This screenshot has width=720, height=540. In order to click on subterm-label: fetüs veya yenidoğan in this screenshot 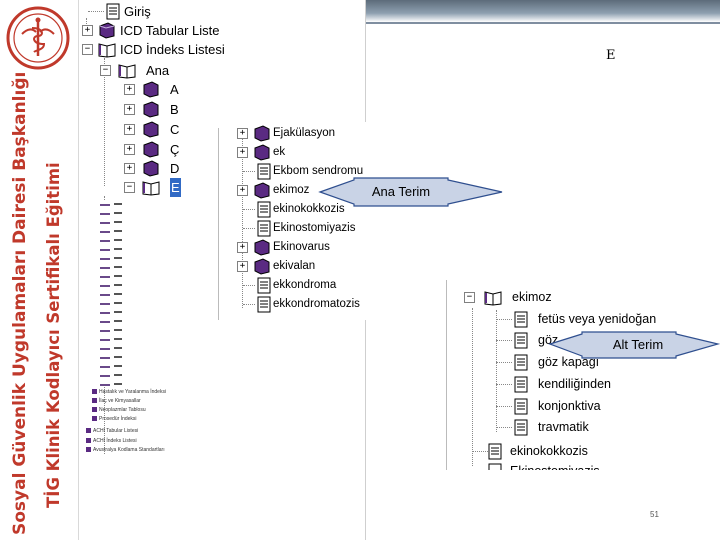, I will do `click(597, 319)`.